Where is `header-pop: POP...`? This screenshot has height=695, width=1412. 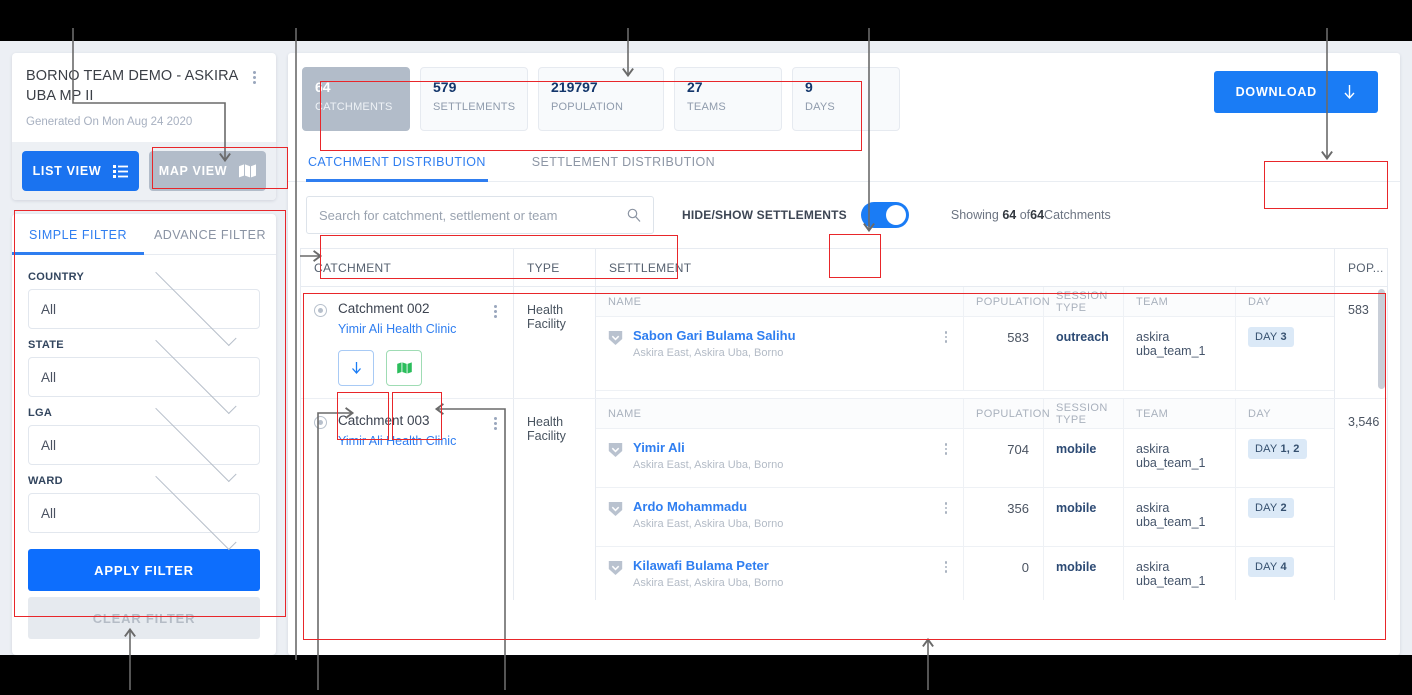 header-pop: POP... is located at coordinates (1366, 267).